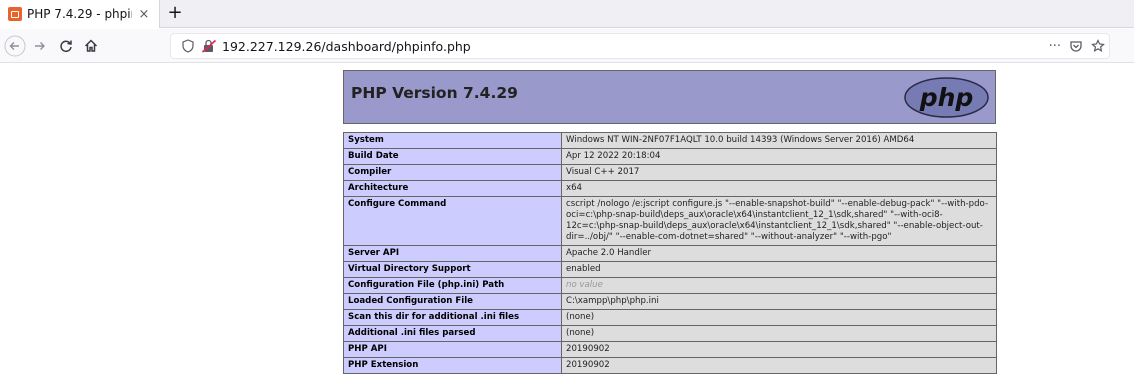 This screenshot has height=379, width=1134. What do you see at coordinates (779, 156) in the screenshot?
I see `info-value-cell: Apr 12 2022 20:18:04` at bounding box center [779, 156].